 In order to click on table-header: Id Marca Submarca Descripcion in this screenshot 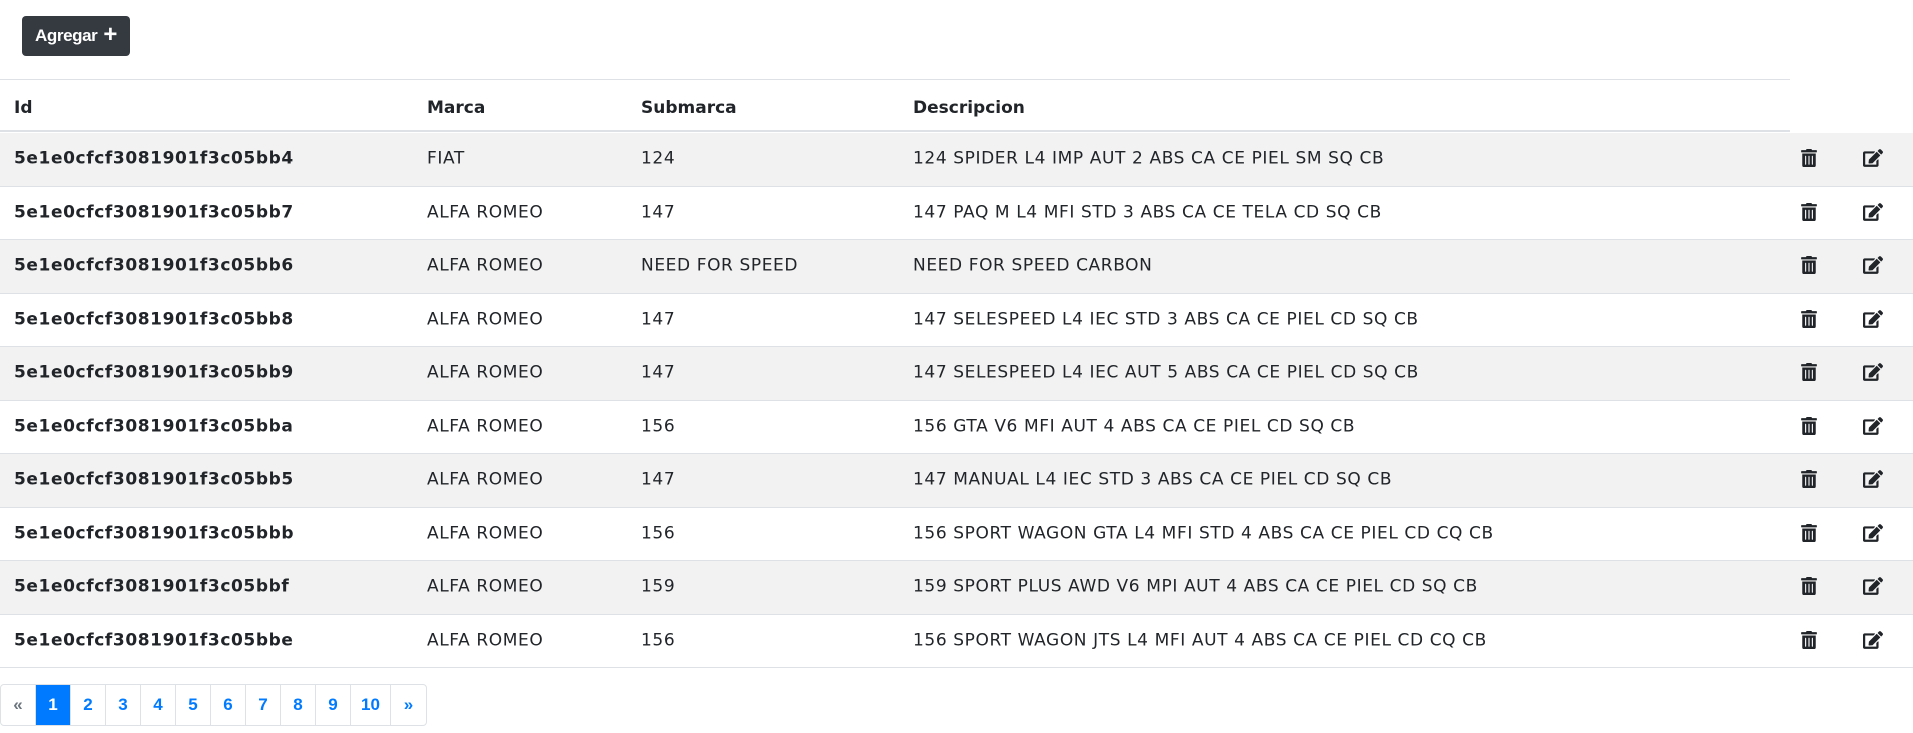, I will do `click(895, 105)`.